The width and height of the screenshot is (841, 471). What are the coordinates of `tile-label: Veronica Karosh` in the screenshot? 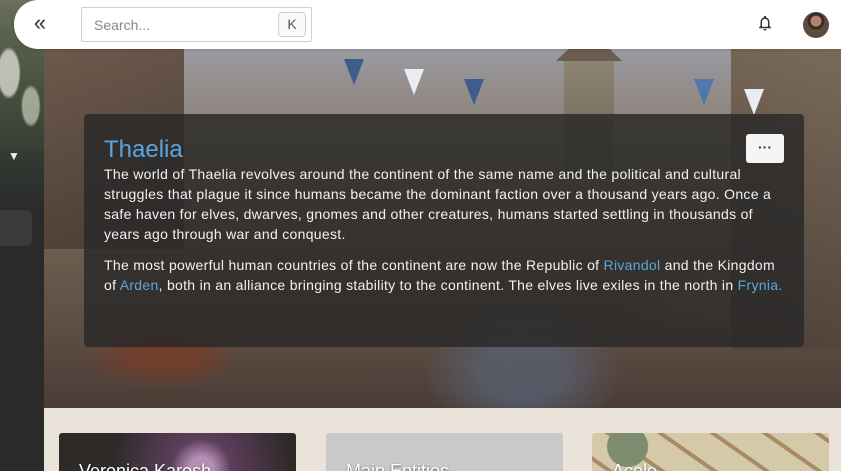 It's located at (145, 466).